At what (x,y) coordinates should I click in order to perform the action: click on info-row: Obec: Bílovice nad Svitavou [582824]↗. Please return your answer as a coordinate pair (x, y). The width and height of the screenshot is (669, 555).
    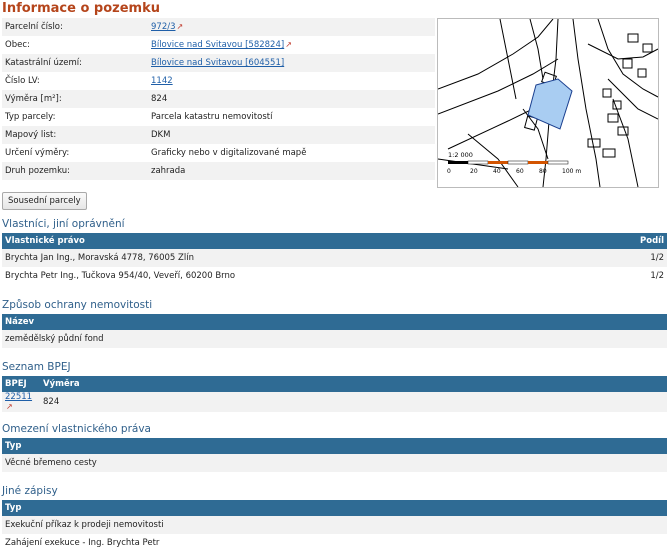
    Looking at the image, I should click on (218, 45).